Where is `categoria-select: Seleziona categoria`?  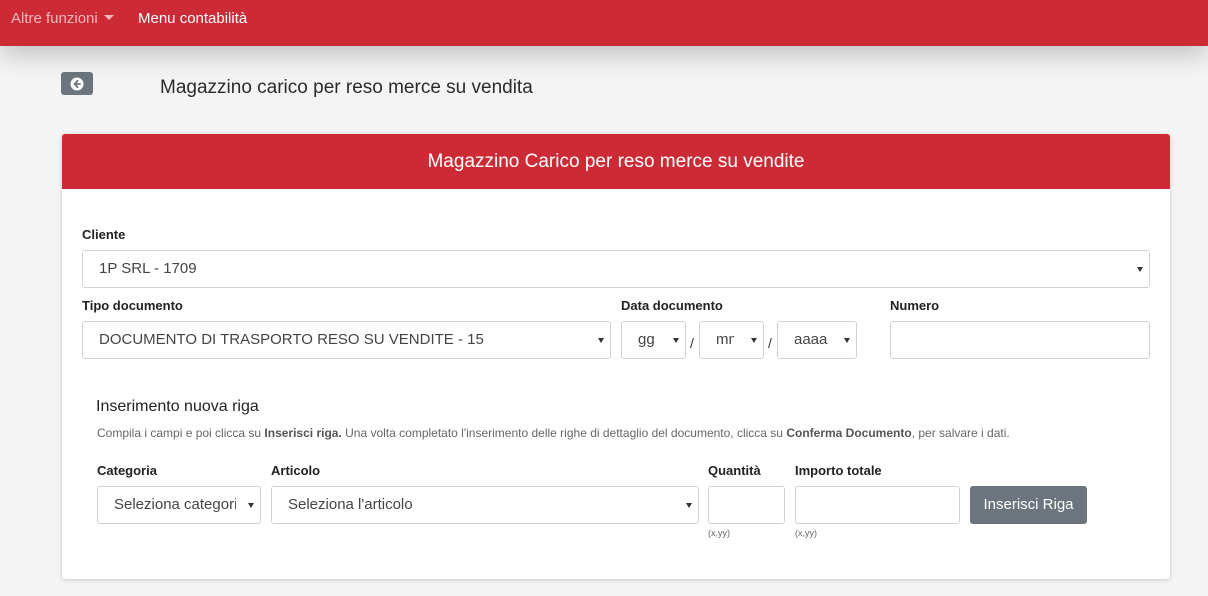
categoria-select: Seleziona categoria is located at coordinates (179, 505).